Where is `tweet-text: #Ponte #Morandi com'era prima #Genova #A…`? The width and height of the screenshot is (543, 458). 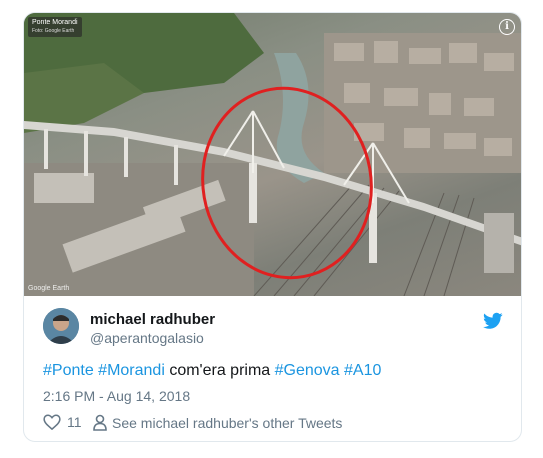
tweet-text: #Ponte #Morandi com'era prima #Genova #A… is located at coordinates (212, 371).